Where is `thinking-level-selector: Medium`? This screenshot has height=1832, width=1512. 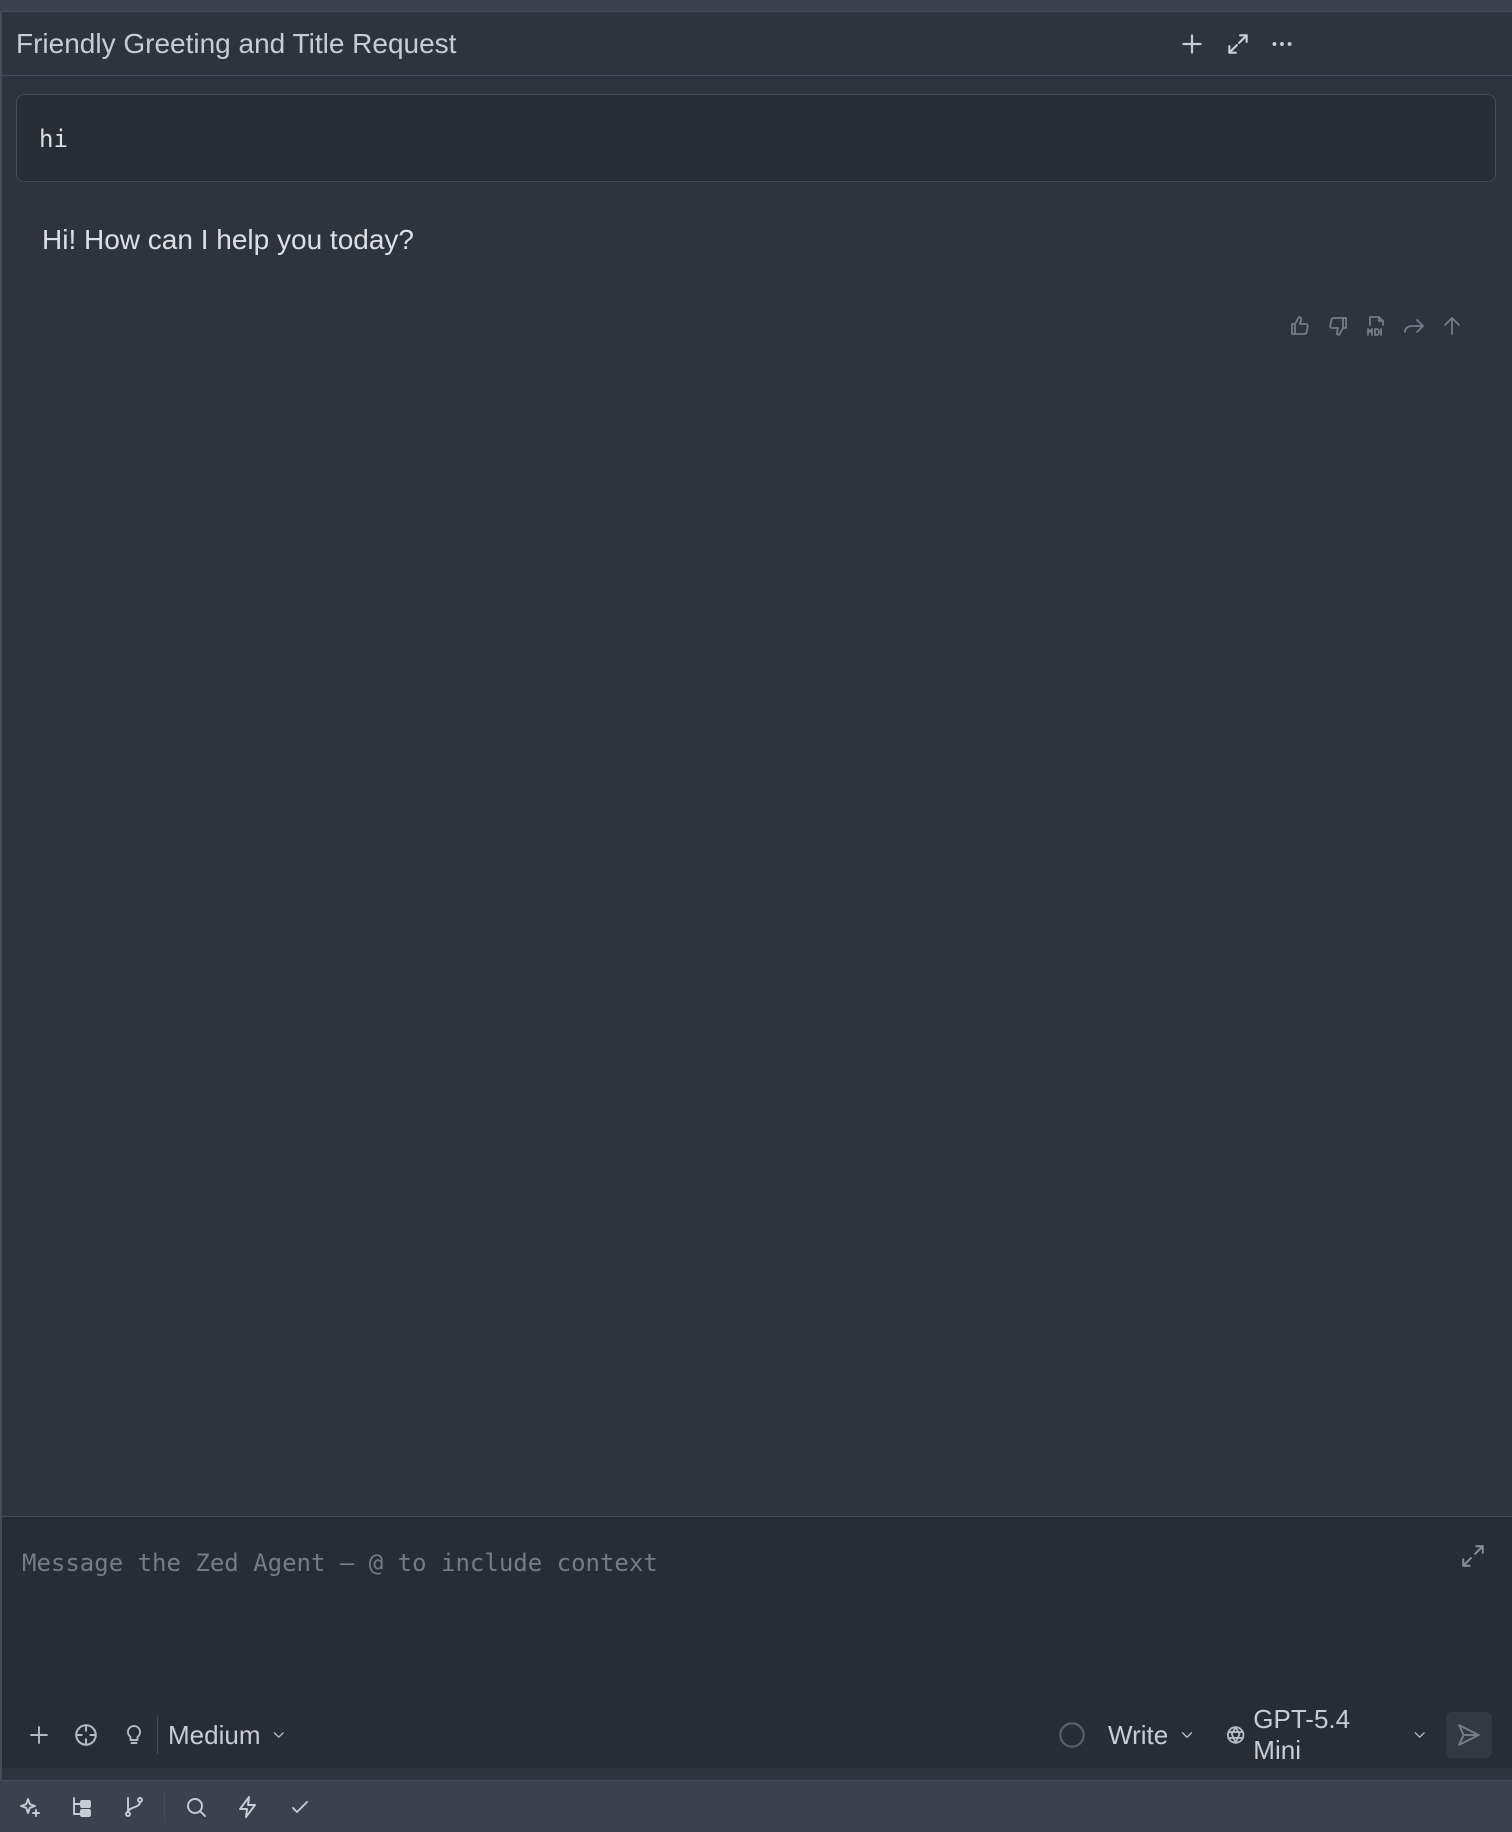
thinking-level-selector: Medium is located at coordinates (228, 1735).